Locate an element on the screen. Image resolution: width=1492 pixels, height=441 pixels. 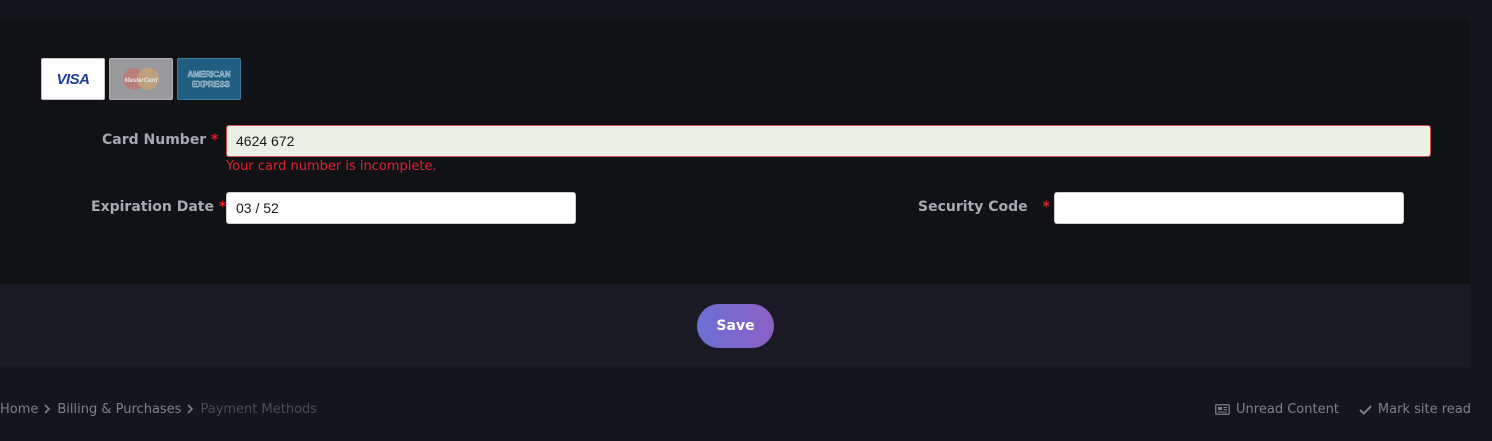
card-number-label: Card Number * is located at coordinates (160, 140).